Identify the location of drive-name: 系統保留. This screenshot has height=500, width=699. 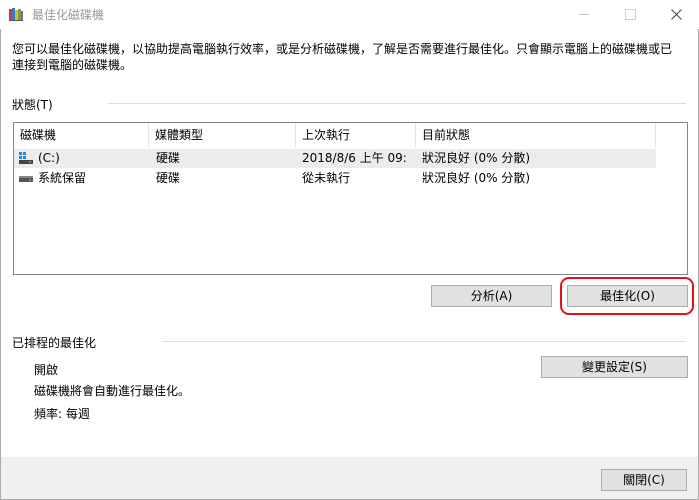
(62, 178).